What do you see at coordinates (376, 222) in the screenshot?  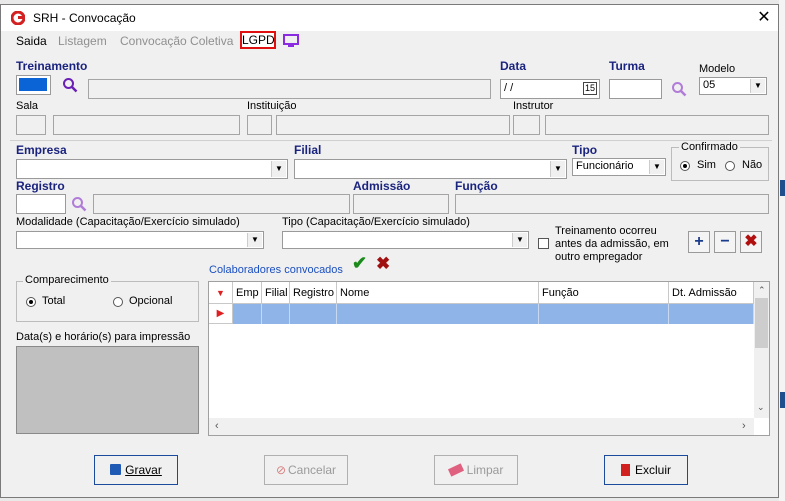 I see `tipo-capacitacao-label: Tipo (Capacitação/Exercício simulado)` at bounding box center [376, 222].